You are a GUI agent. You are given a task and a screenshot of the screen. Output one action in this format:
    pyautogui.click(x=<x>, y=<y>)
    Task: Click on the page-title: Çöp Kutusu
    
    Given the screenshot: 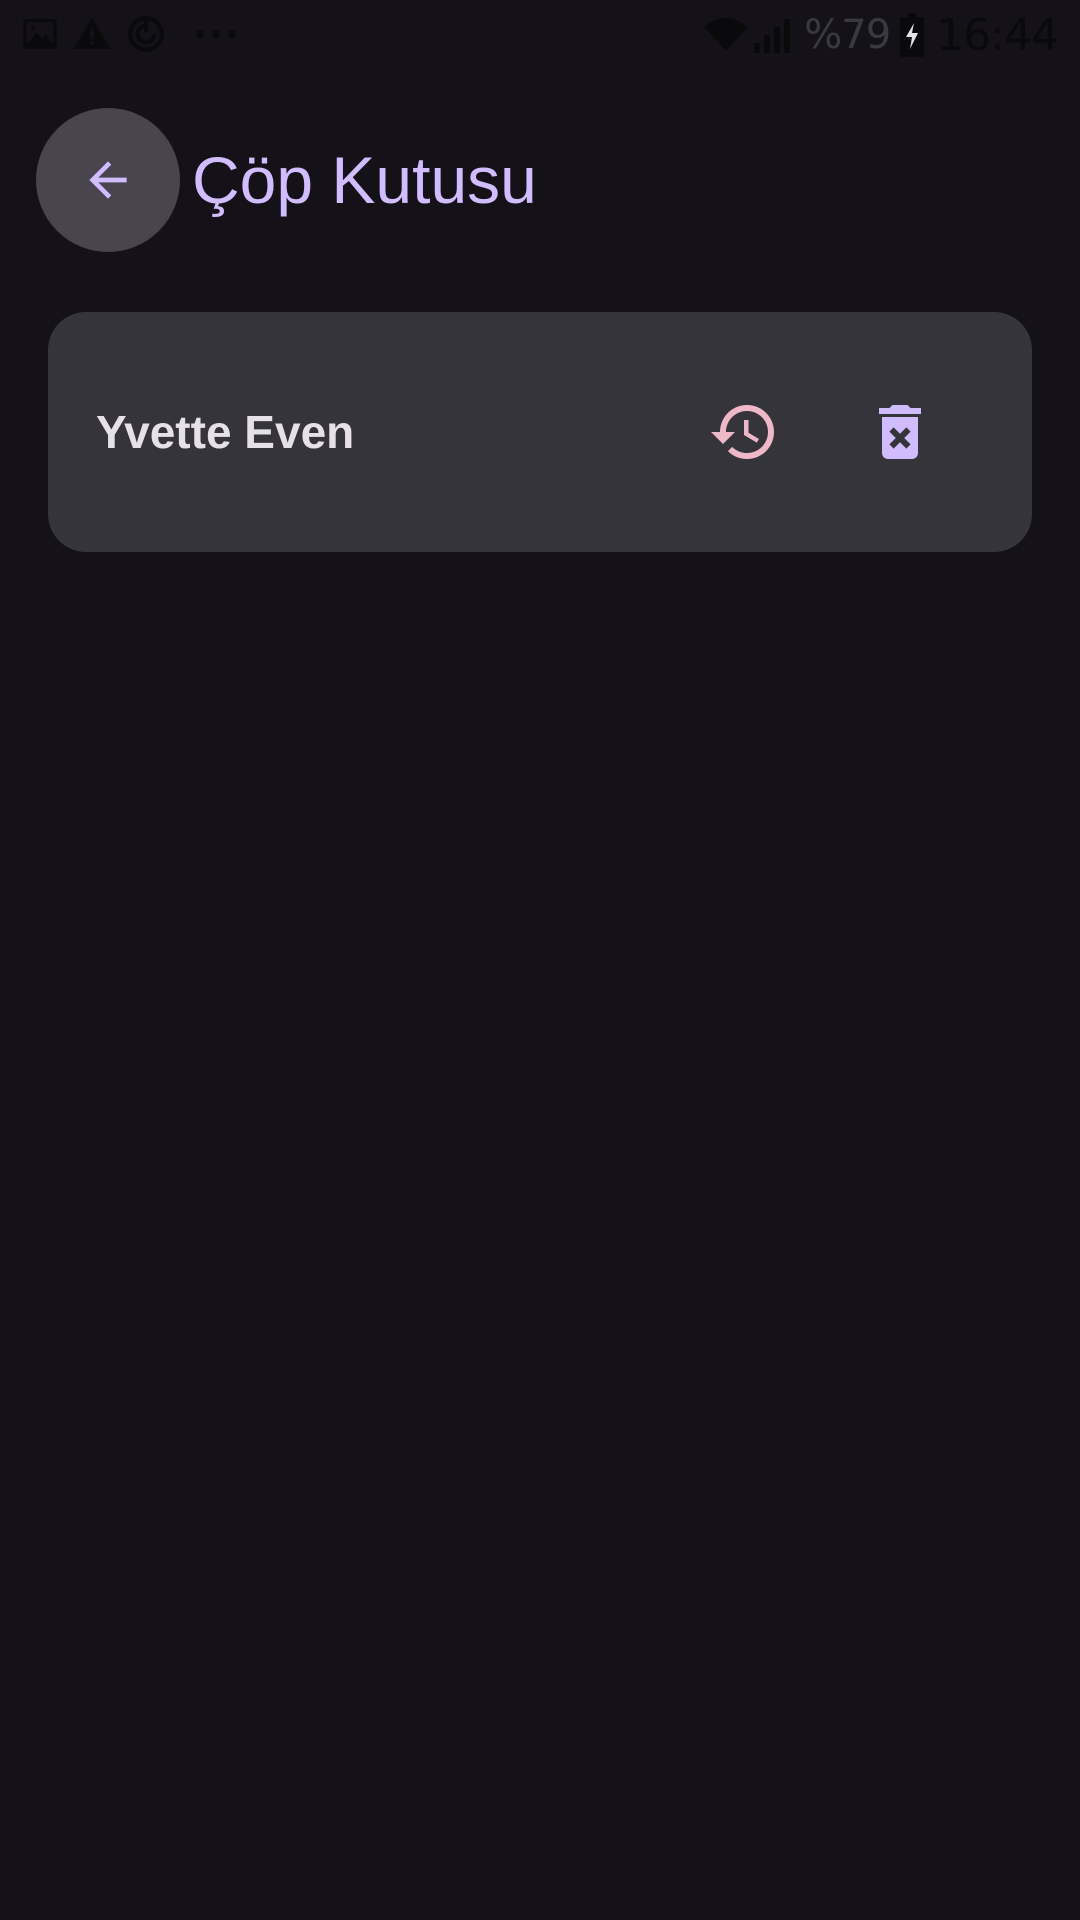 What is the action you would take?
    pyautogui.click(x=364, y=180)
    